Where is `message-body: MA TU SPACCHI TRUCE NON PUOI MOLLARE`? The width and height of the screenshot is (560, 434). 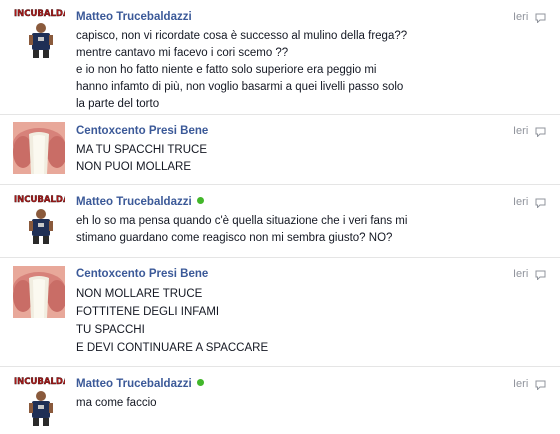
message-body: MA TU SPACCHI TRUCE NON PUOI MOLLARE is located at coordinates (296, 159).